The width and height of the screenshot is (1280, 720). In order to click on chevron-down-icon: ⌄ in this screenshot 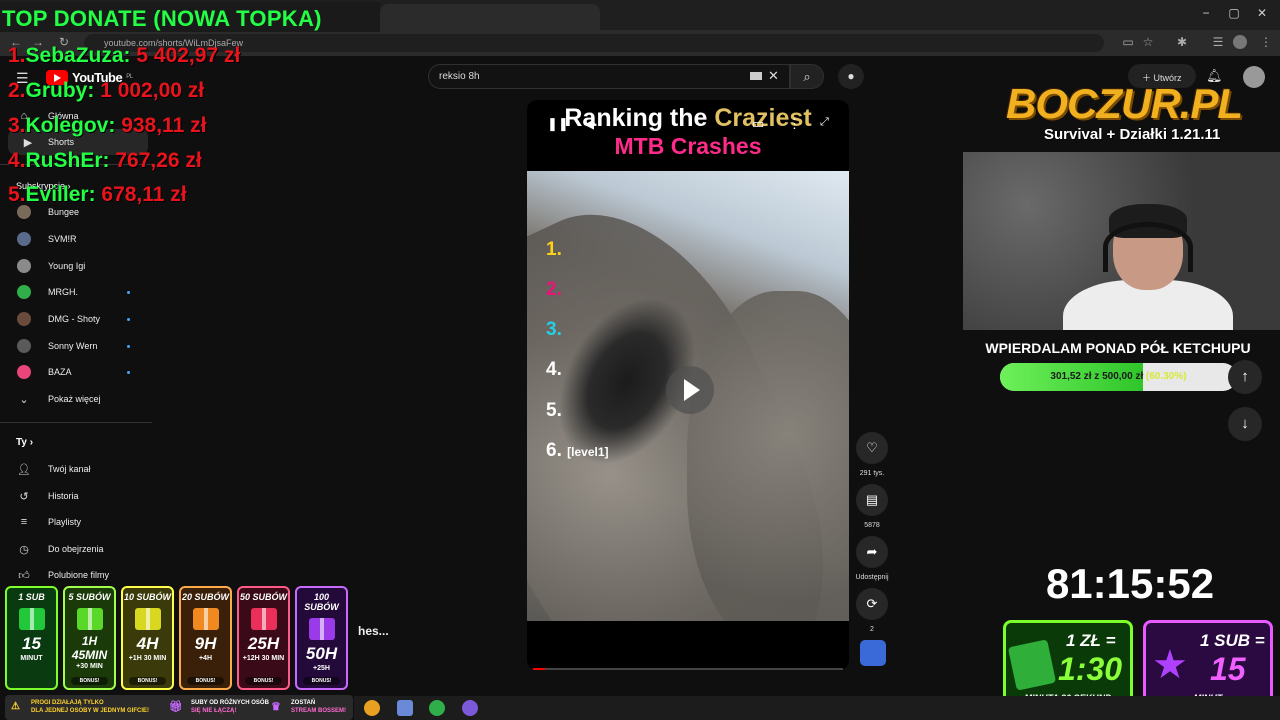, I will do `click(24, 399)`.